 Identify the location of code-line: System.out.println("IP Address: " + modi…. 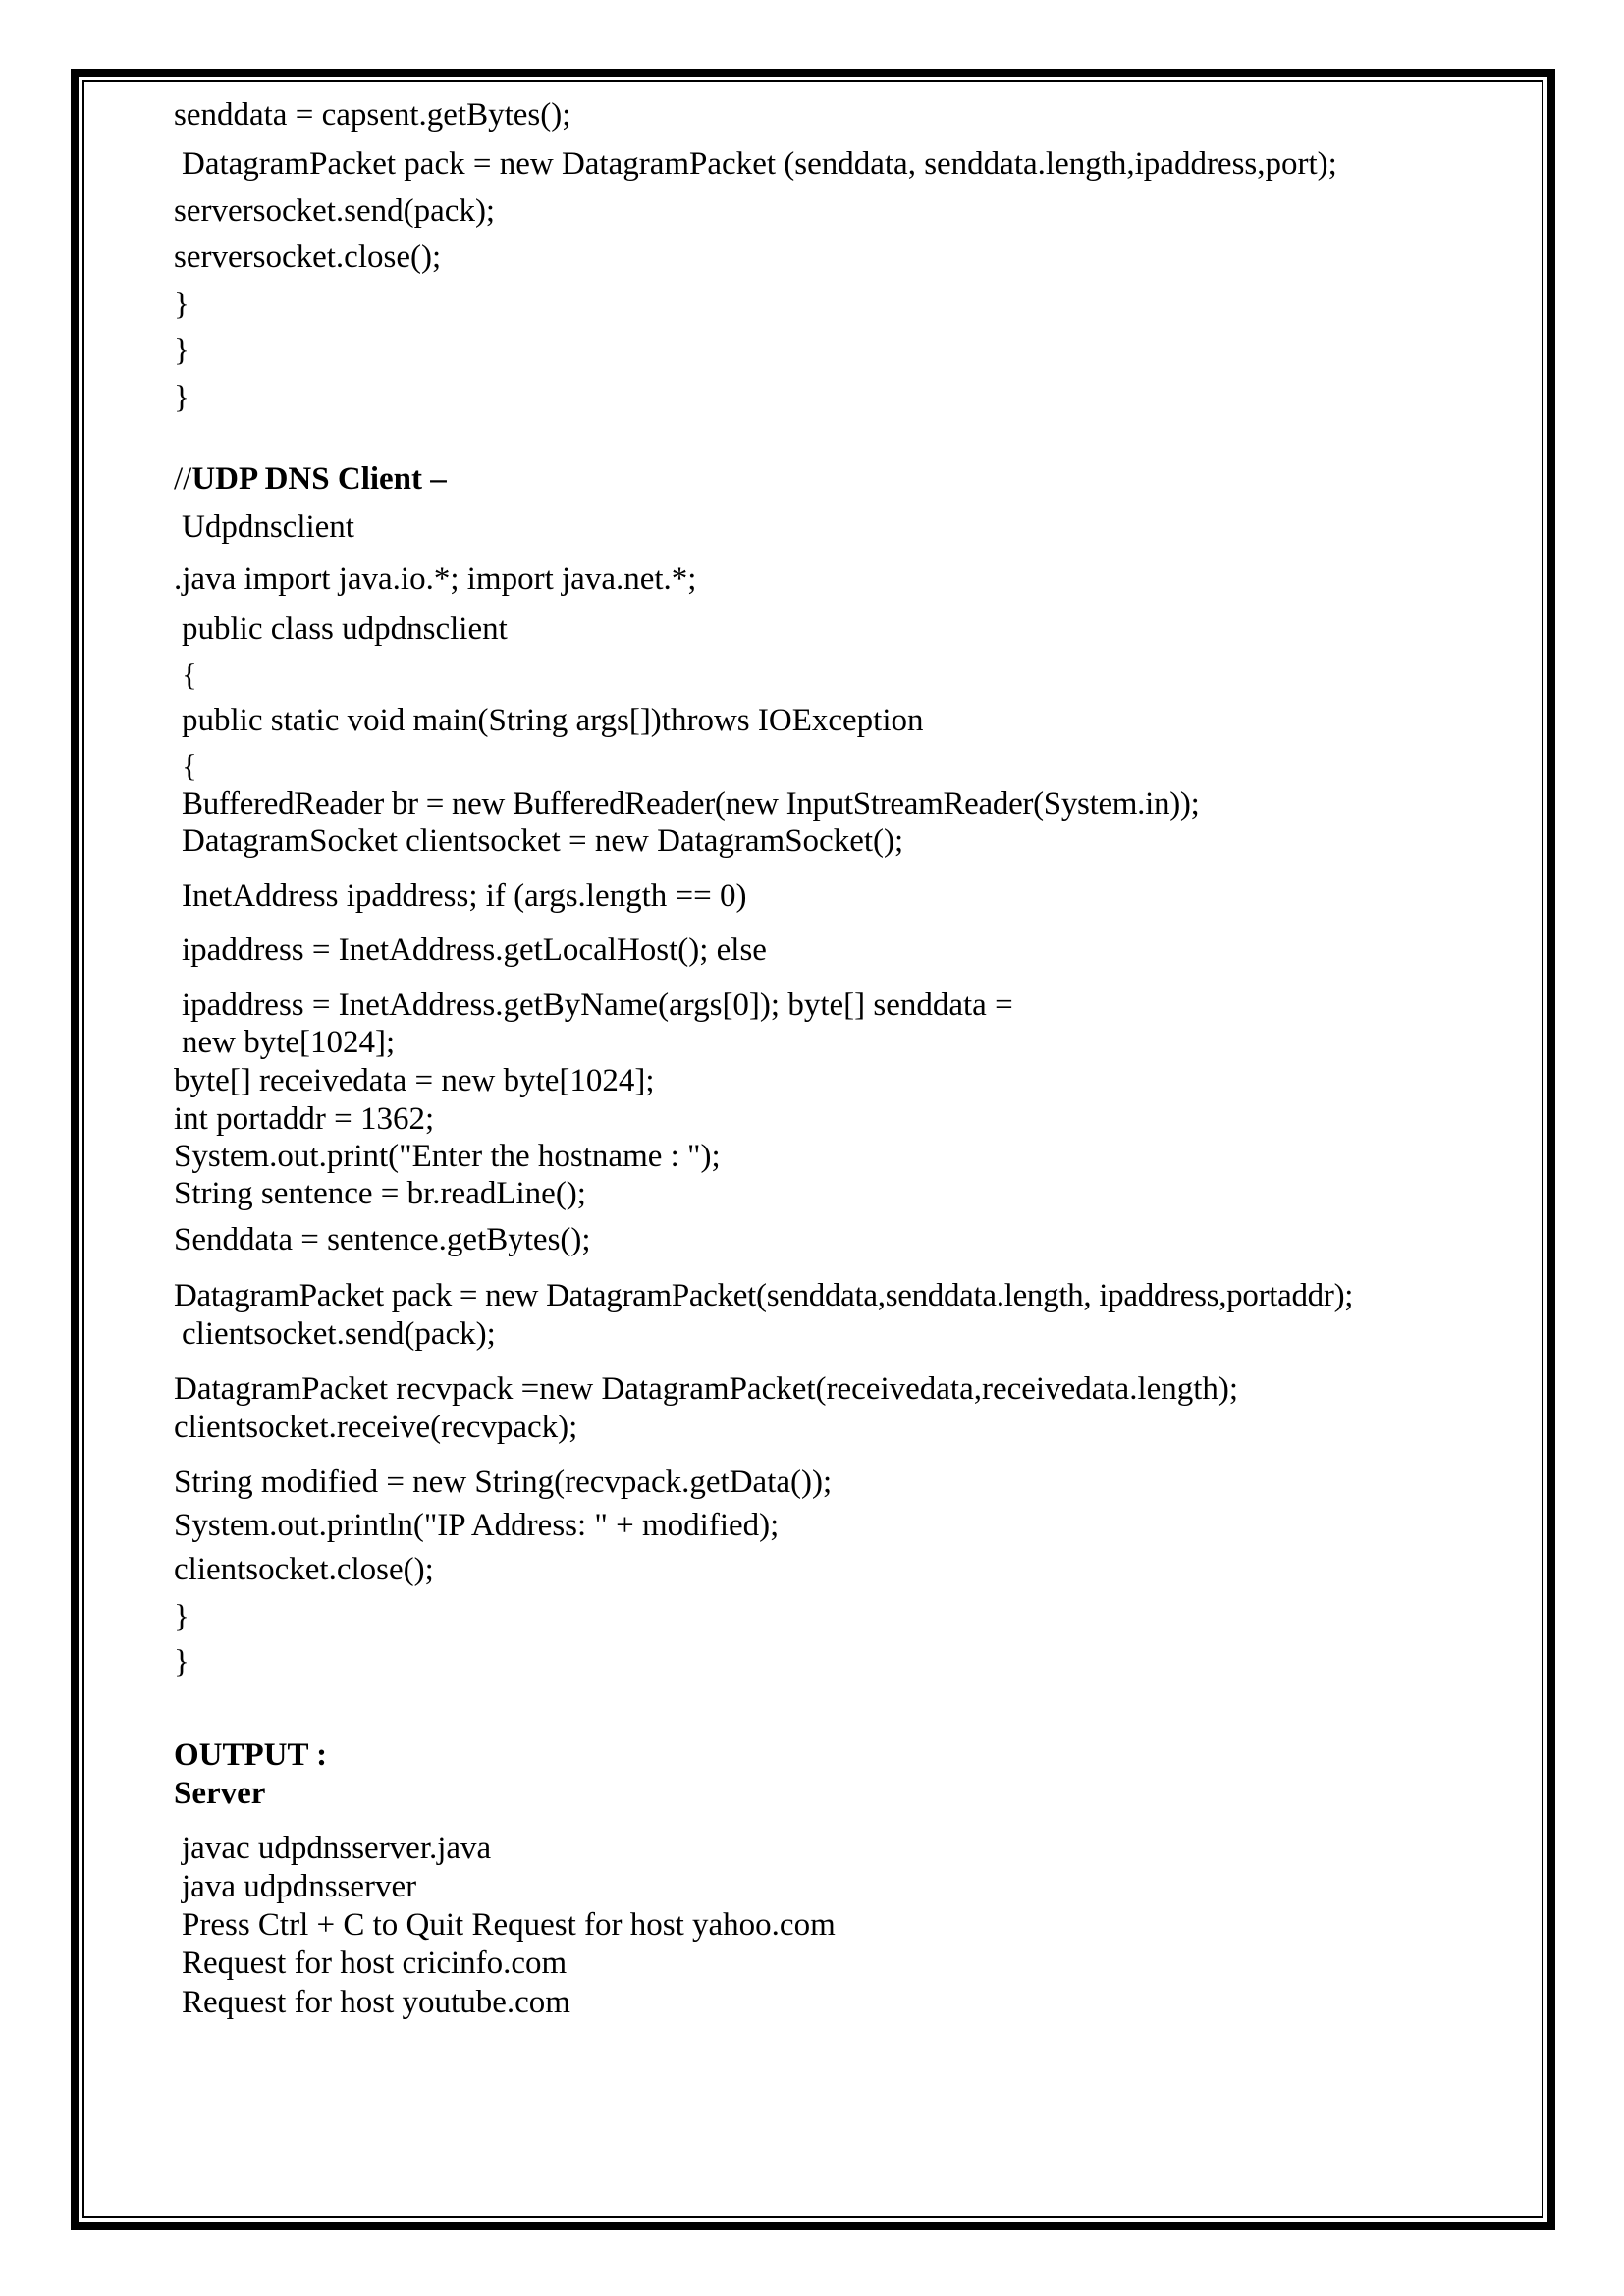
(477, 1525).